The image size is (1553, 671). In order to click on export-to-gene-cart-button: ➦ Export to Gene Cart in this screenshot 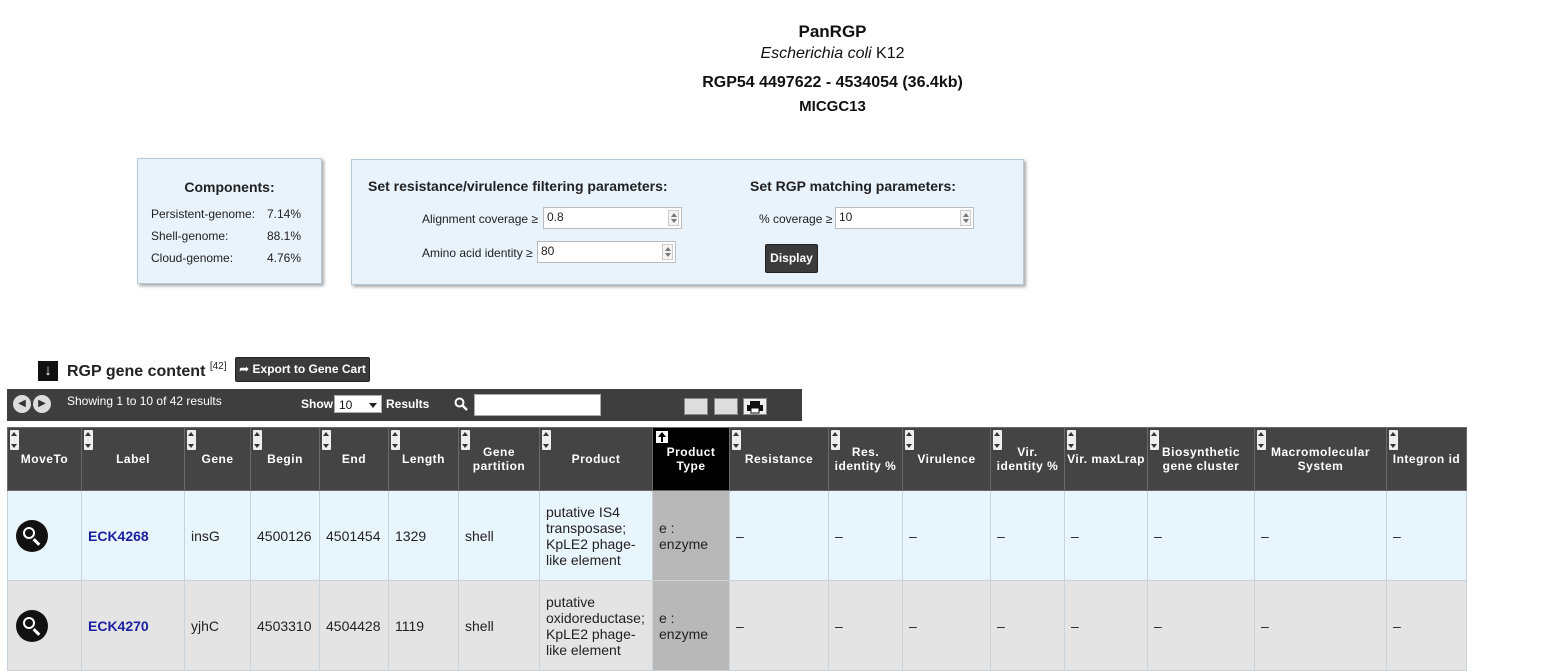, I will do `click(302, 369)`.